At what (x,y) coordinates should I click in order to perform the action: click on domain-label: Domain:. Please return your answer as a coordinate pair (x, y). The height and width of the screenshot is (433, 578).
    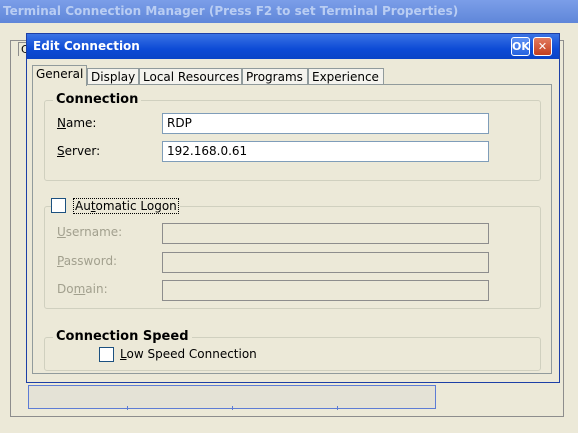
    Looking at the image, I should click on (82, 289).